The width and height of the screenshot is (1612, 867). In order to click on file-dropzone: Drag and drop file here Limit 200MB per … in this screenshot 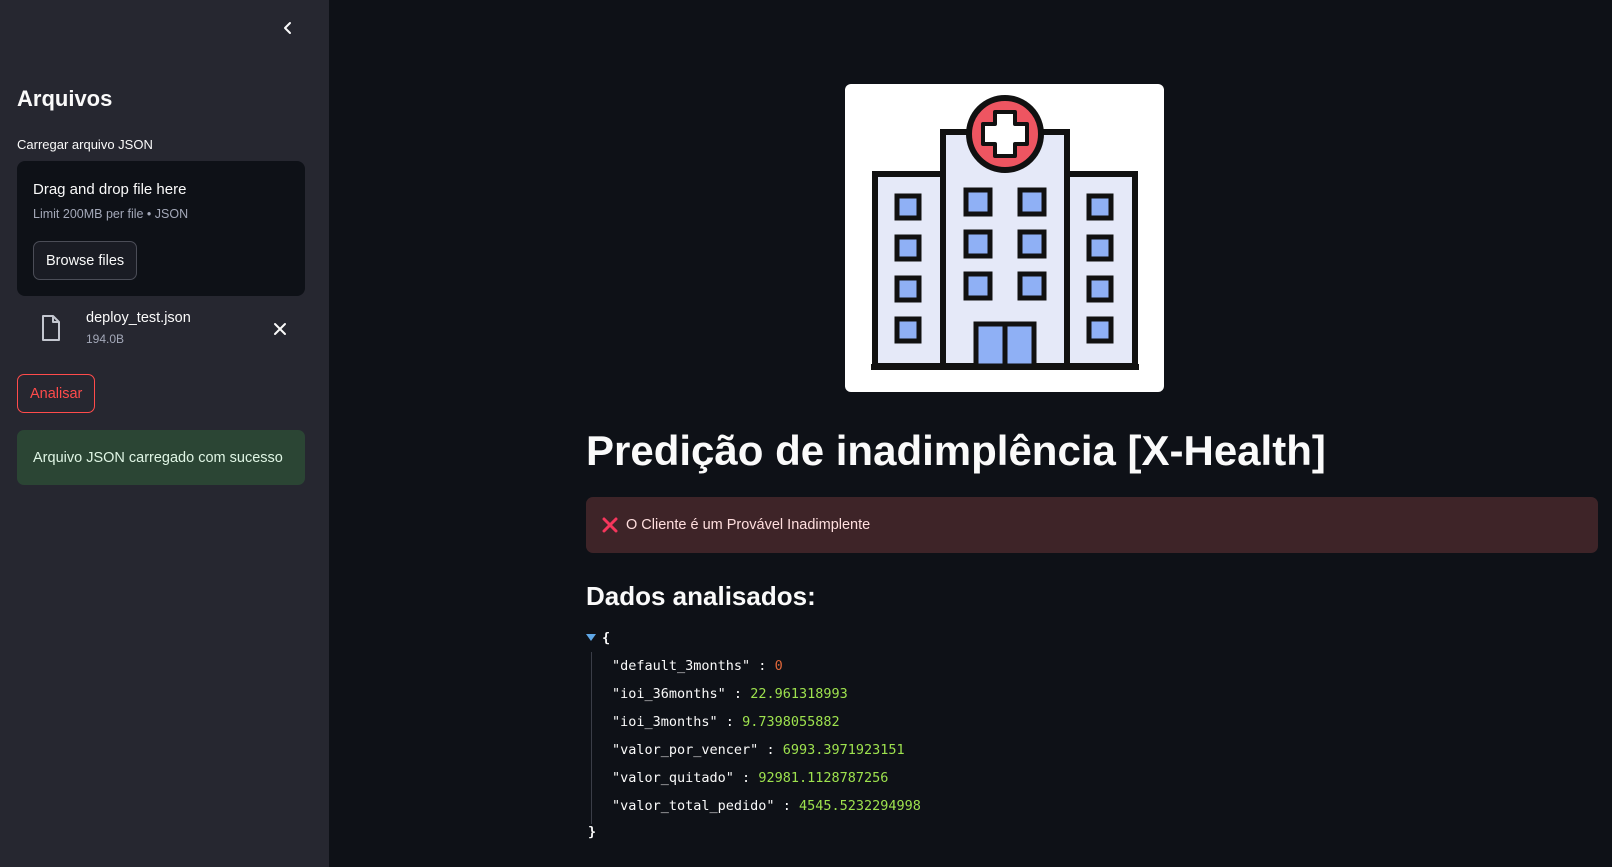, I will do `click(161, 228)`.